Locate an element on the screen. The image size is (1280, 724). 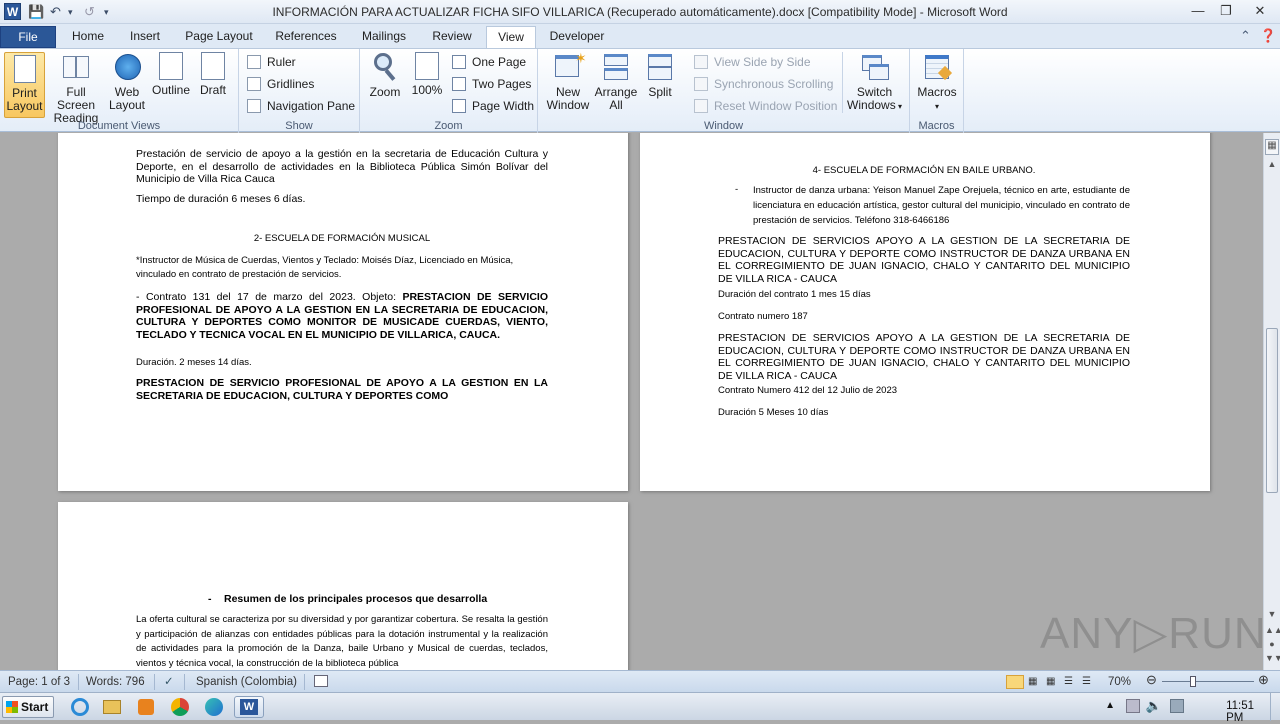
switch-windows-icon is located at coordinates (875, 67).